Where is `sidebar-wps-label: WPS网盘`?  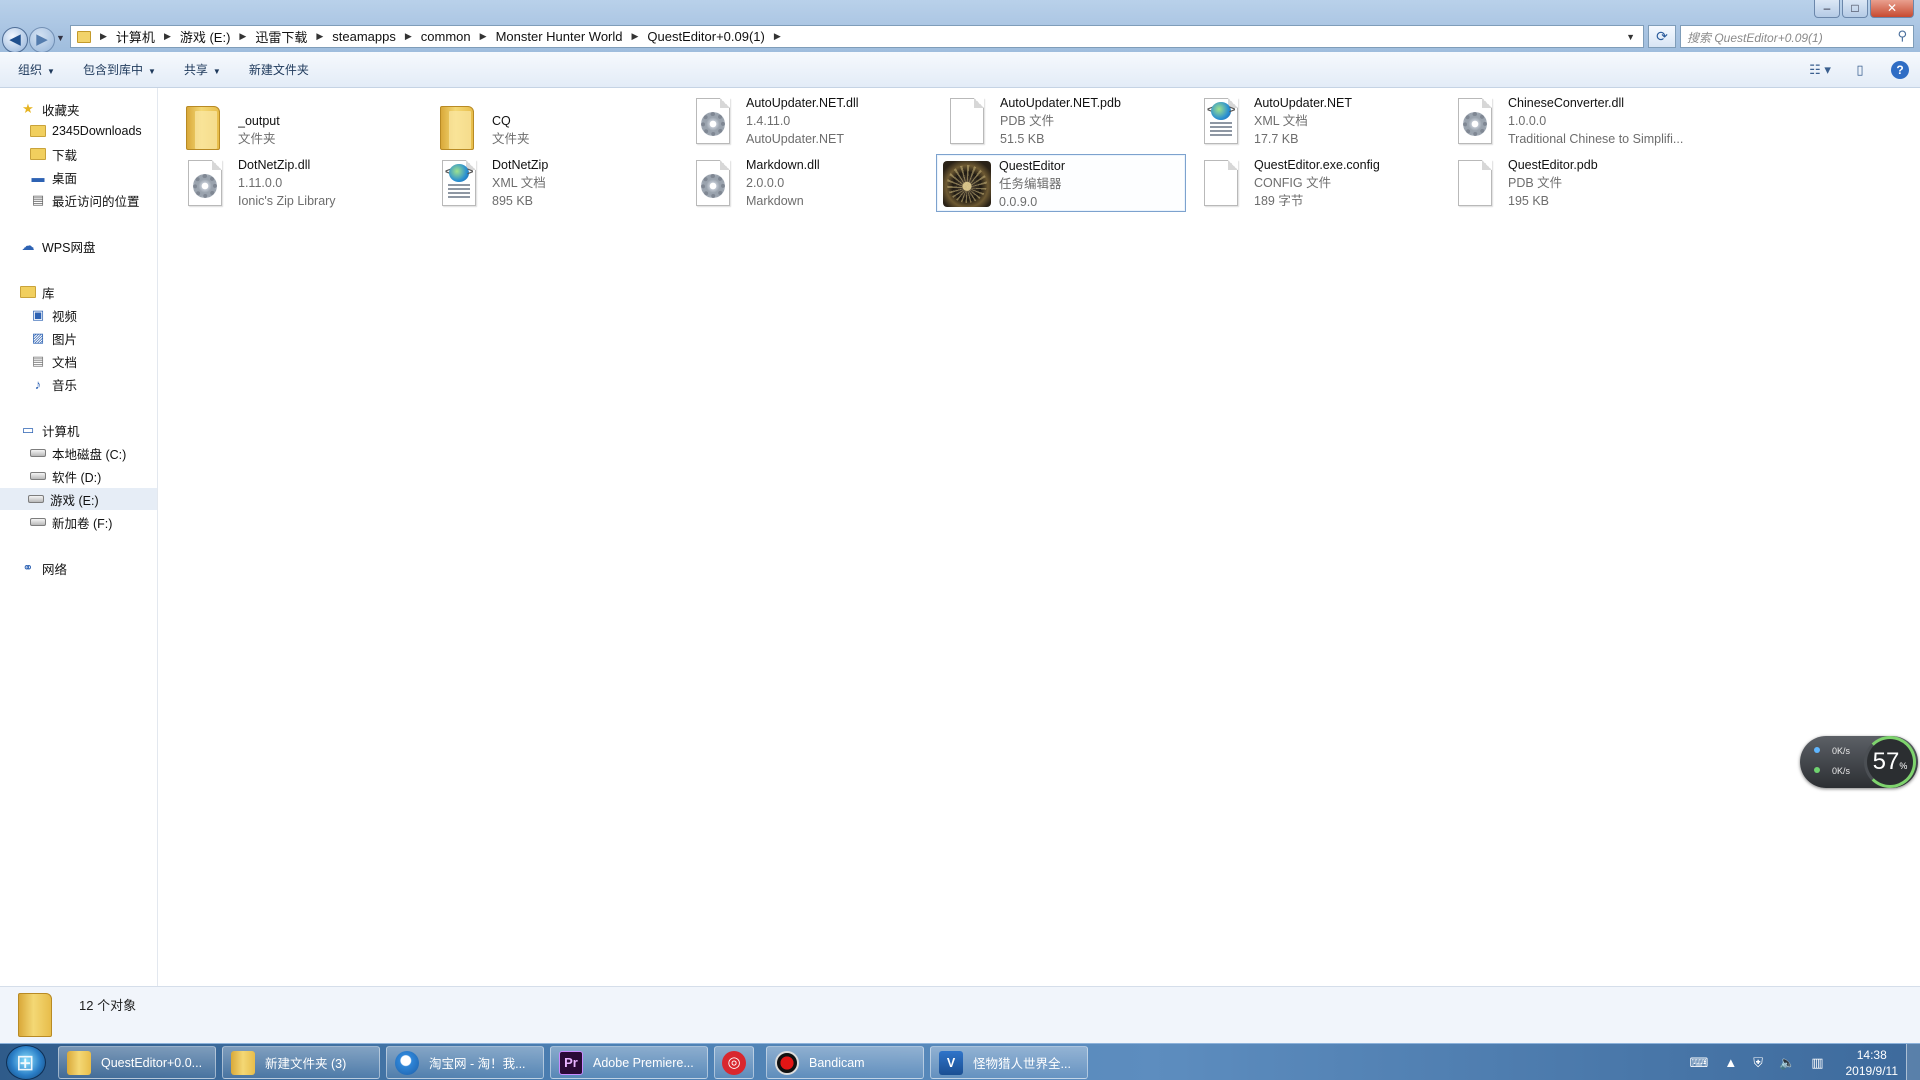 sidebar-wps-label: WPS网盘 is located at coordinates (69, 247).